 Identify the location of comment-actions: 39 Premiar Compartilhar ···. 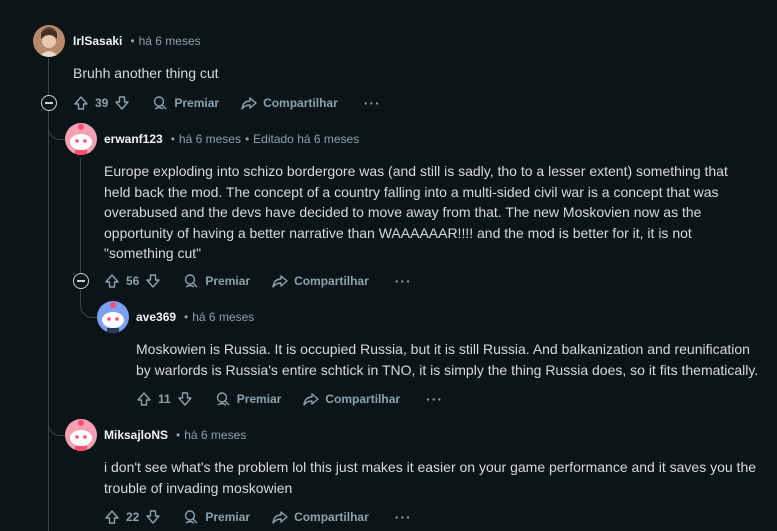
(227, 103).